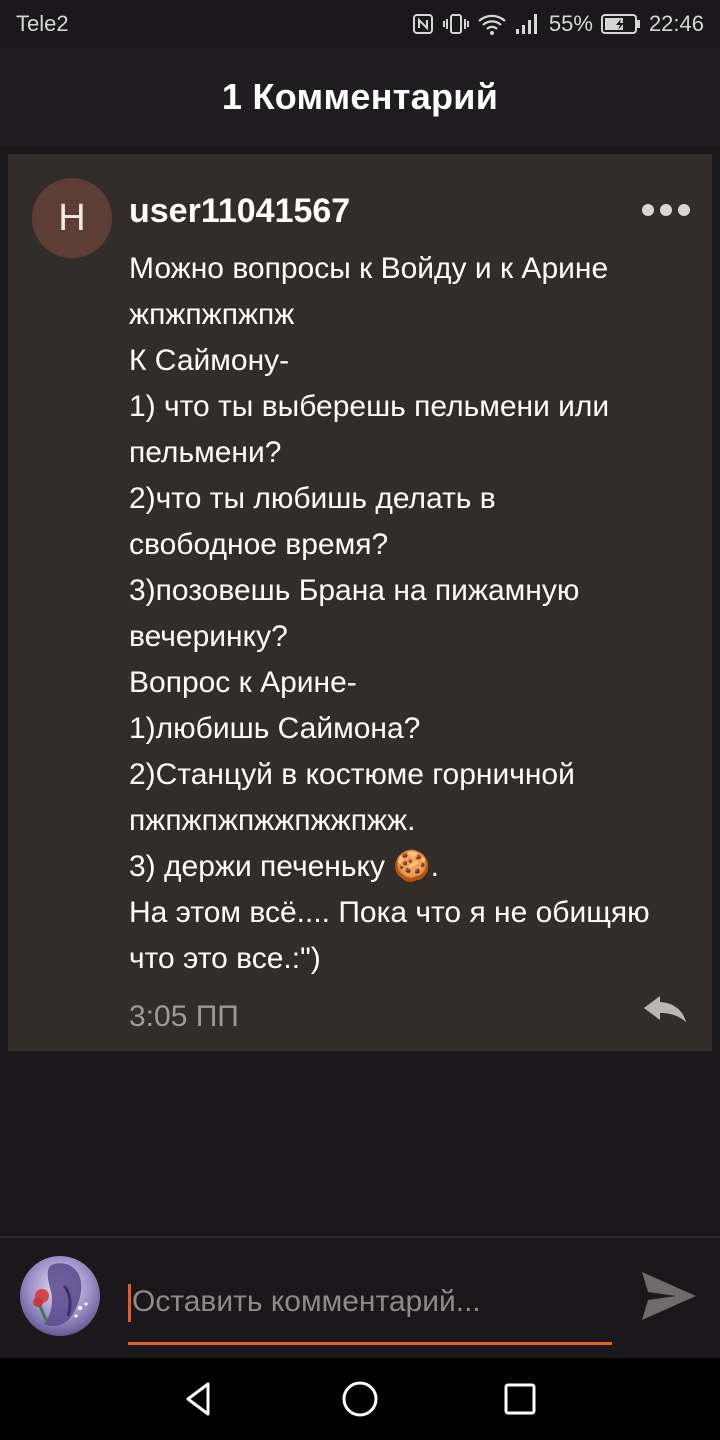  I want to click on send-icon, so click(669, 1296).